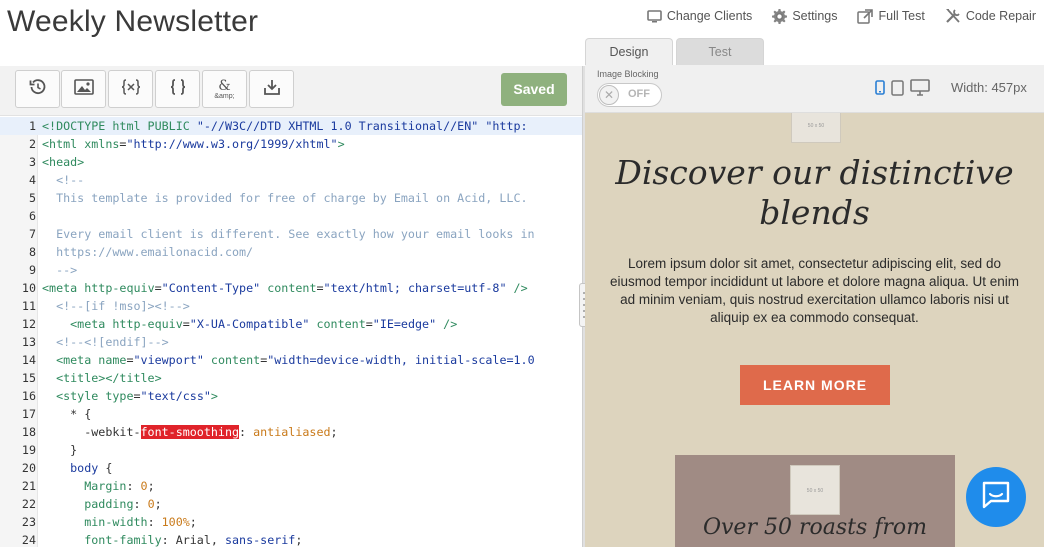  What do you see at coordinates (291, 162) in the screenshot?
I see `code-line: 3 <head>` at bounding box center [291, 162].